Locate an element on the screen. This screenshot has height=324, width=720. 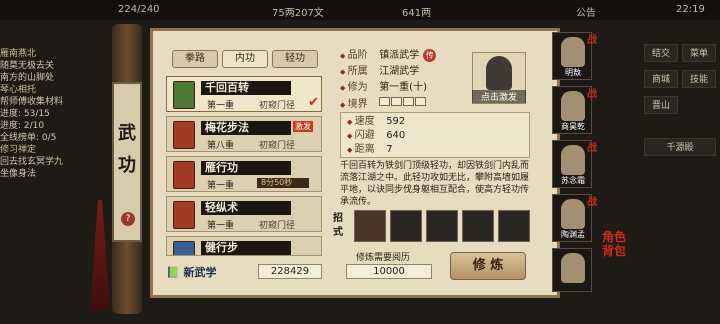
quest-line: 帮师傅收集材料 is located at coordinates (32, 102).